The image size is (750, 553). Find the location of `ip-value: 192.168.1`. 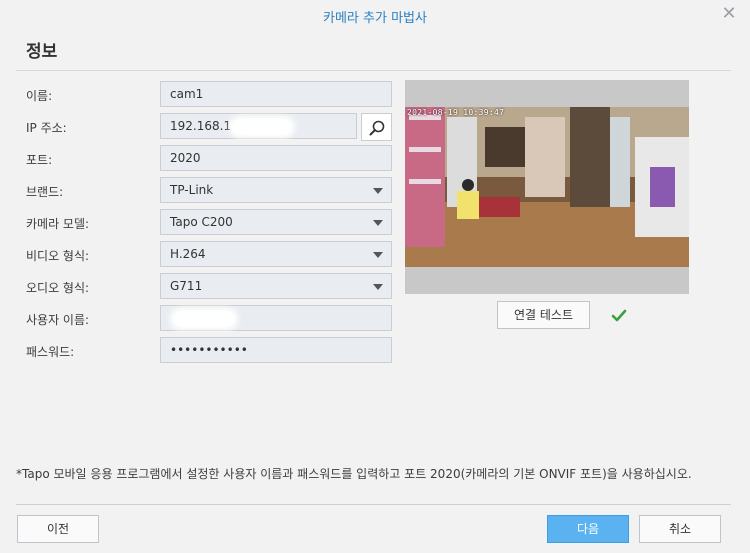

ip-value: 192.168.1 is located at coordinates (201, 126).